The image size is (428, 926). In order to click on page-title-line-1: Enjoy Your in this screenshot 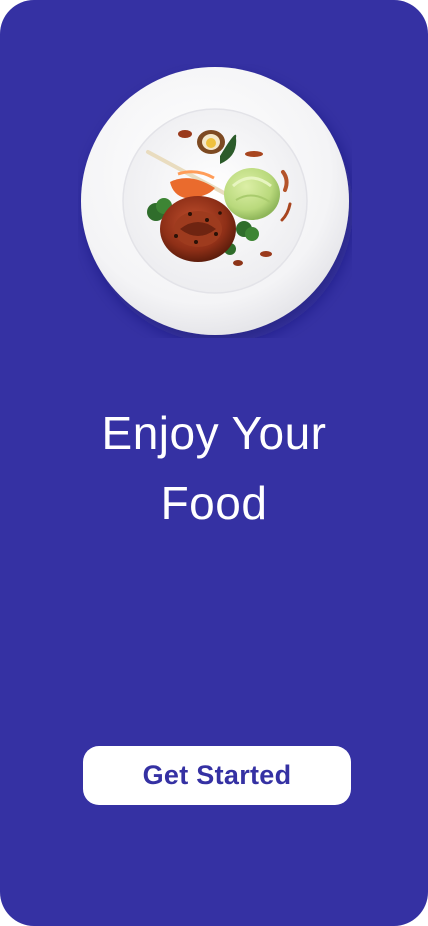, I will do `click(214, 433)`.